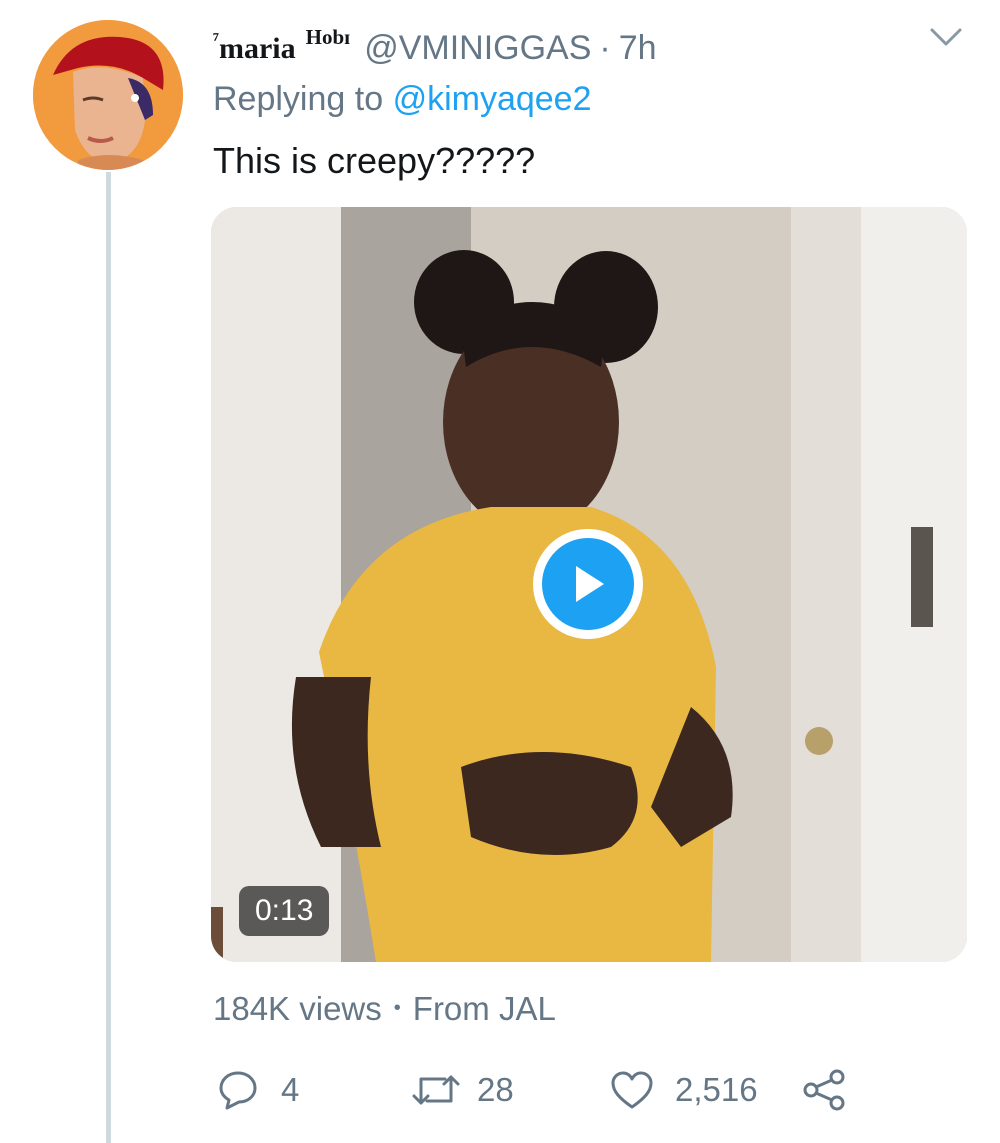 The height and width of the screenshot is (1143, 1000). I want to click on tweet-menu-button, so click(946, 37).